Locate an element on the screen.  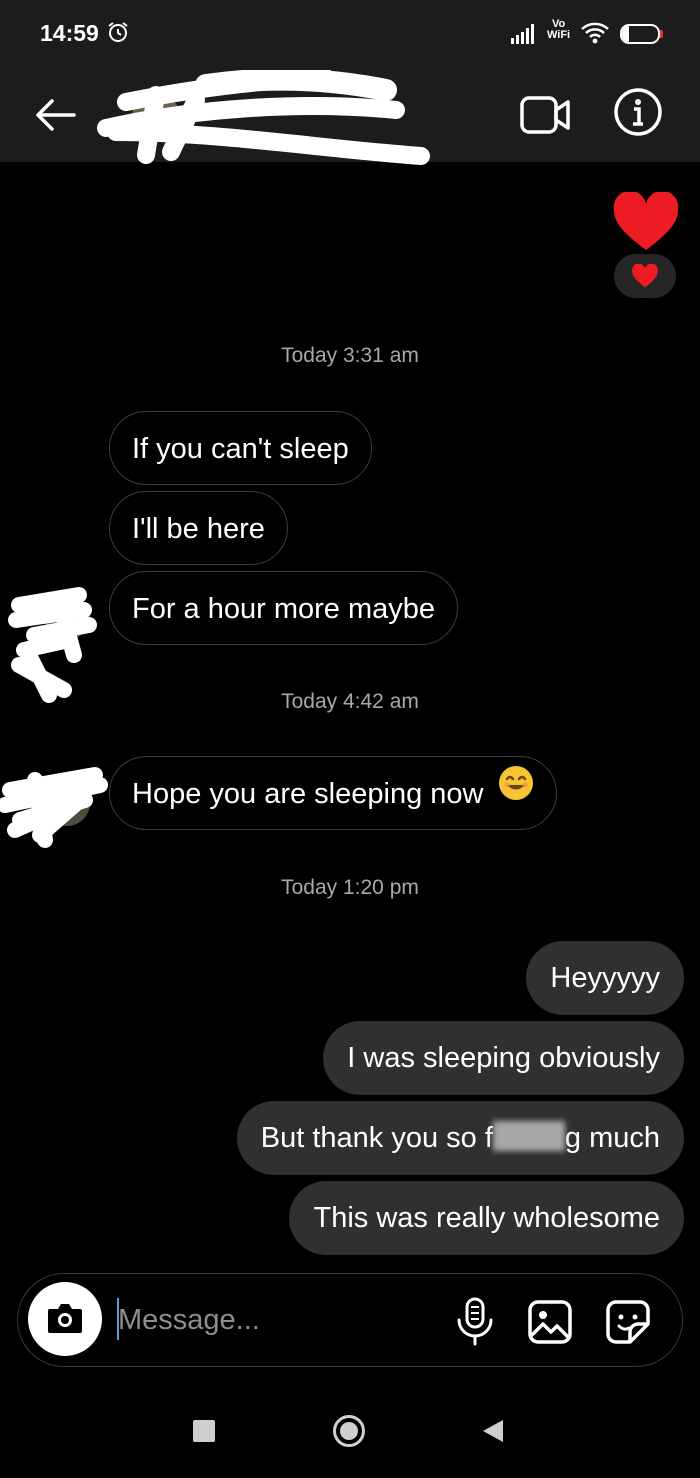
sent-message: I was sleeping obviously is located at coordinates (503, 1058).